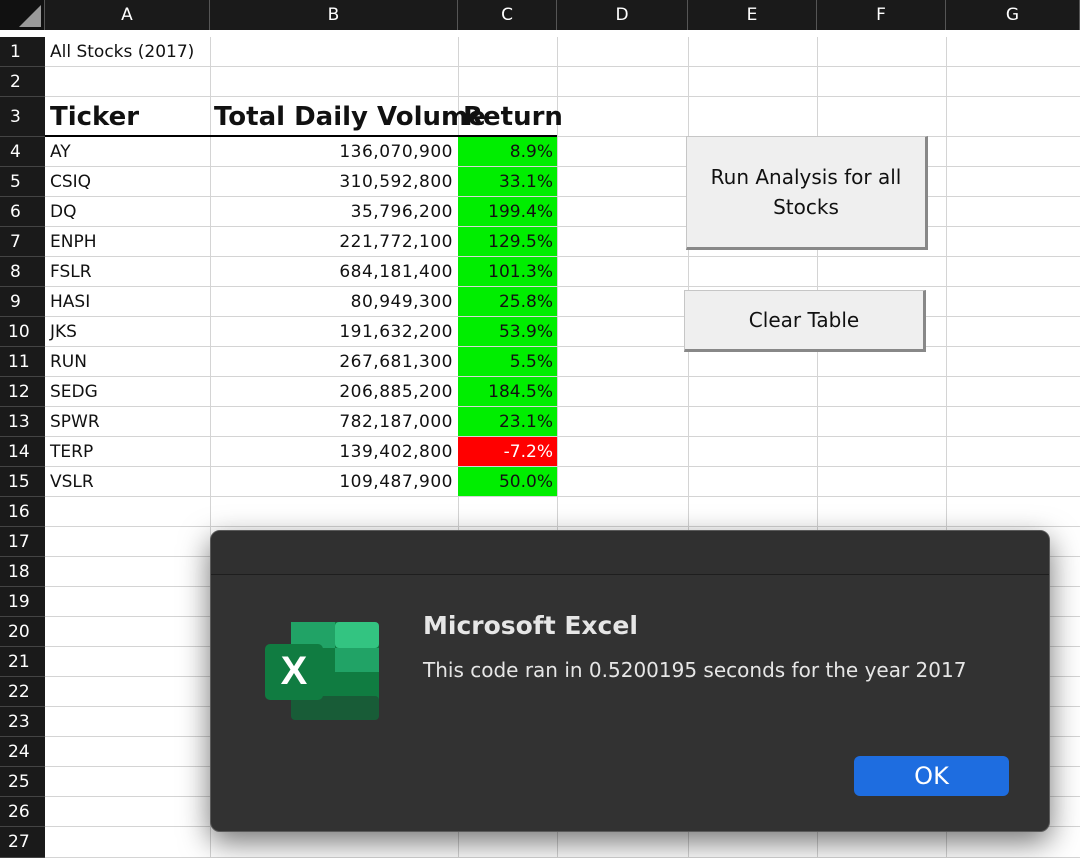 This screenshot has height=858, width=1080. I want to click on ticker-cell: SPWR, so click(130, 422).